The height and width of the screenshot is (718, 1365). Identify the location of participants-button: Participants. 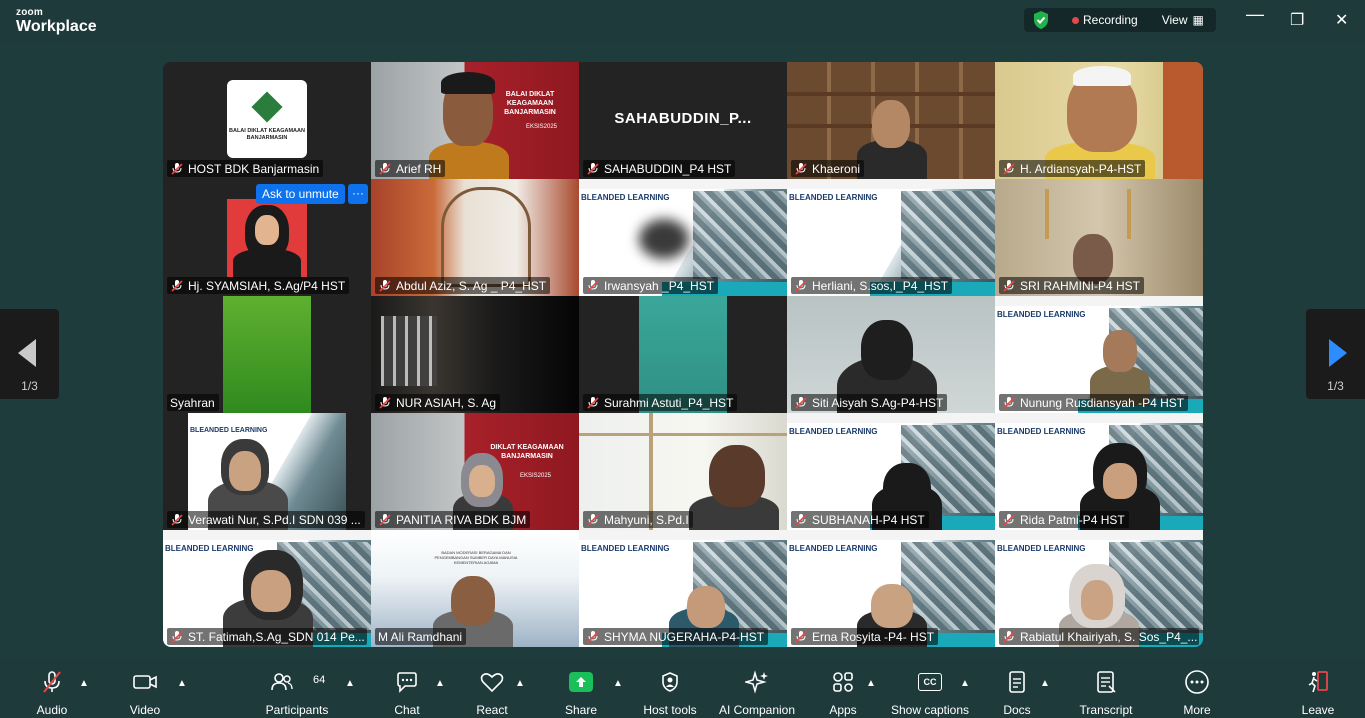
(297, 689).